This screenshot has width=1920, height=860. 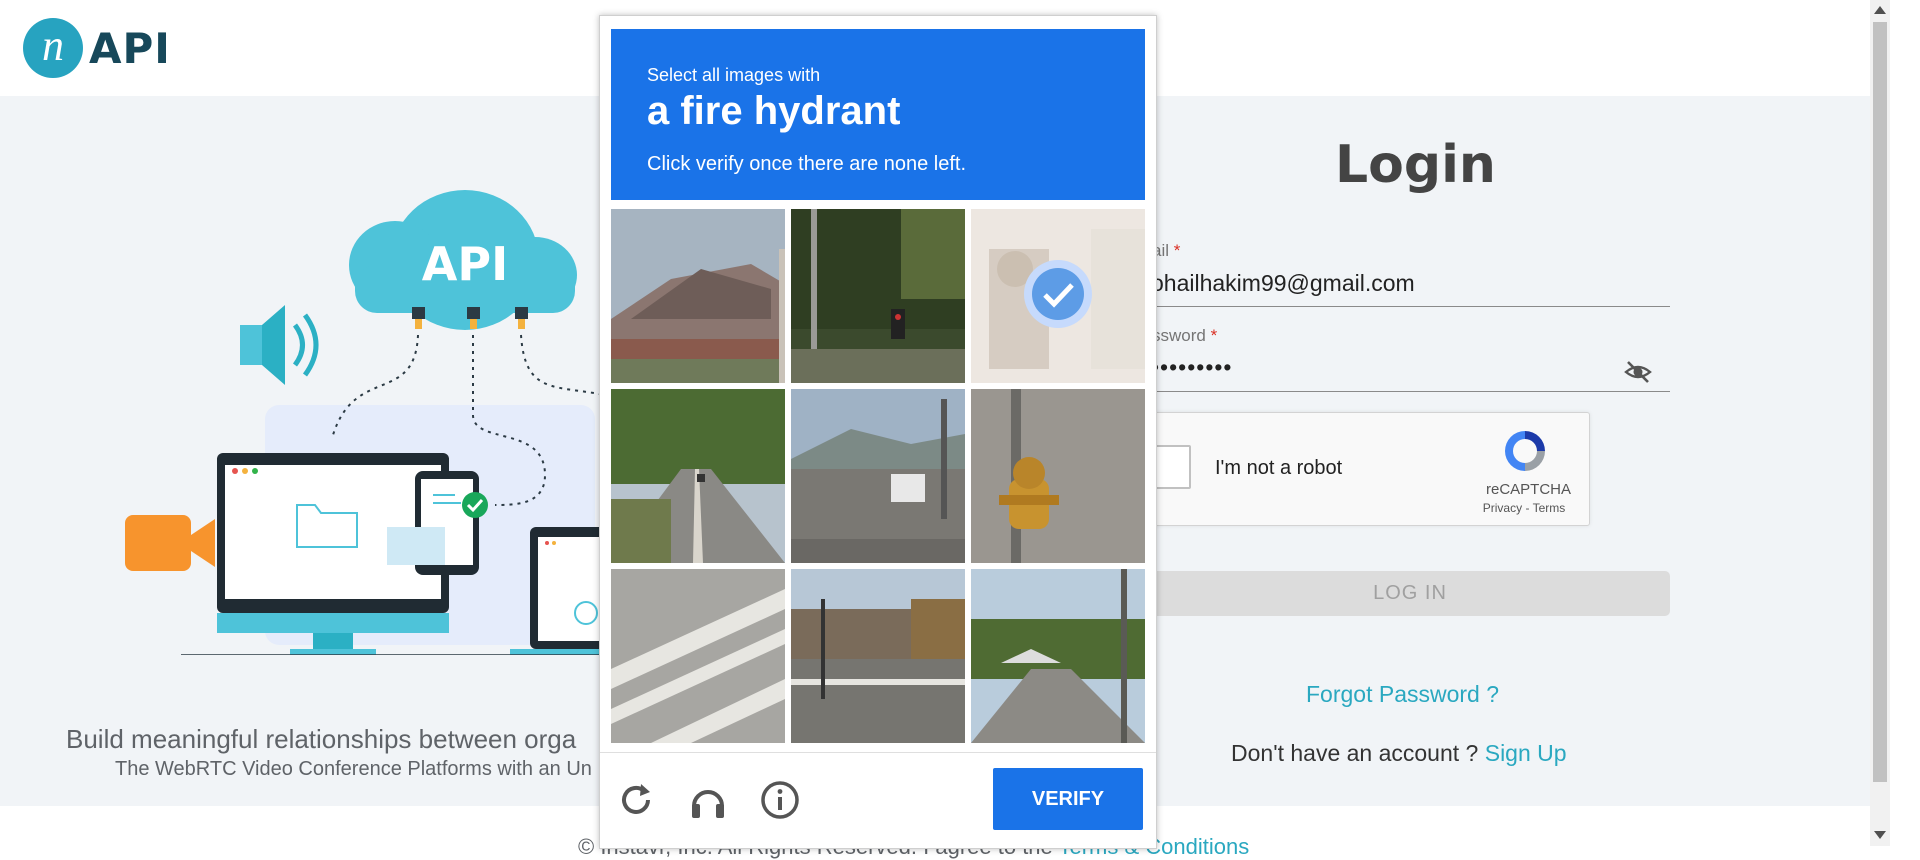 I want to click on cloud-label: API, so click(x=465, y=264).